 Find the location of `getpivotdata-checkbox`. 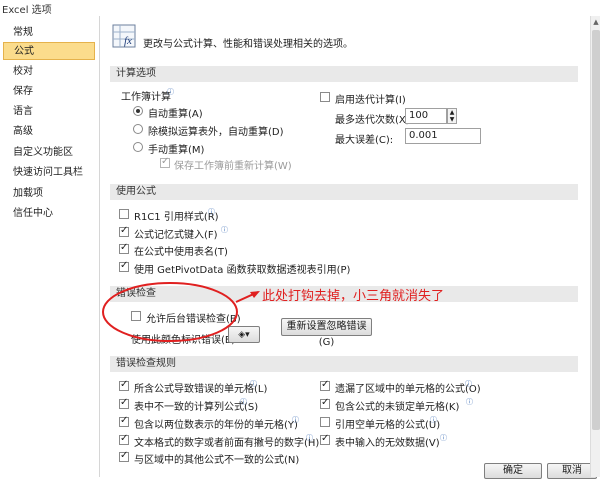

getpivotdata-checkbox is located at coordinates (124, 266).